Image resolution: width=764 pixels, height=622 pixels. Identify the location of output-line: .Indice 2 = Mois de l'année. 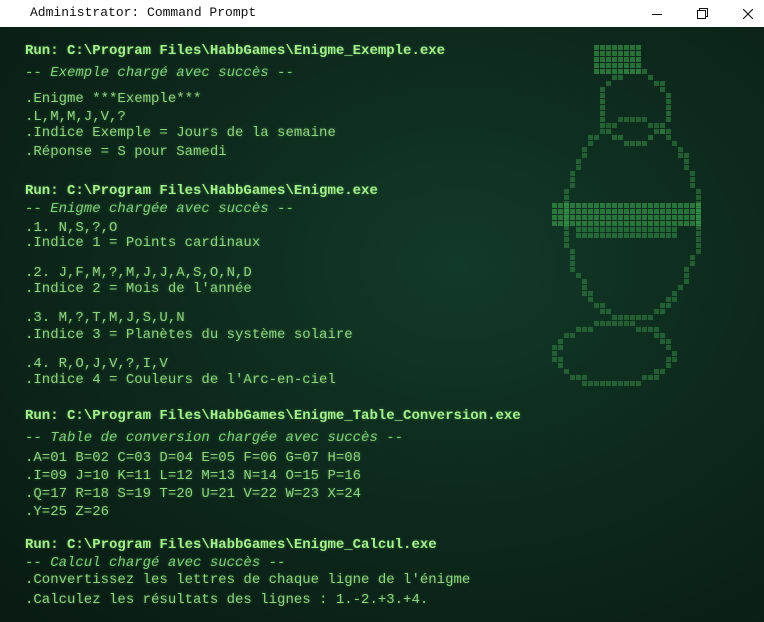
(138, 289).